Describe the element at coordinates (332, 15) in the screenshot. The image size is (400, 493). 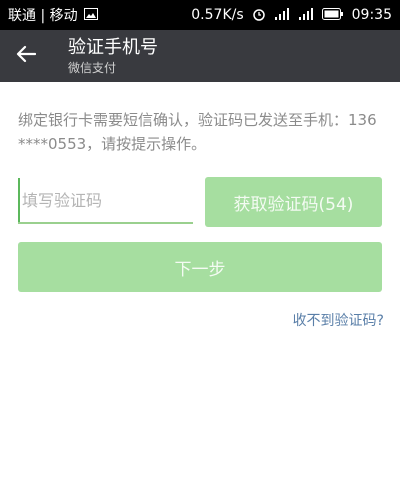
I see `battery-icon` at that location.